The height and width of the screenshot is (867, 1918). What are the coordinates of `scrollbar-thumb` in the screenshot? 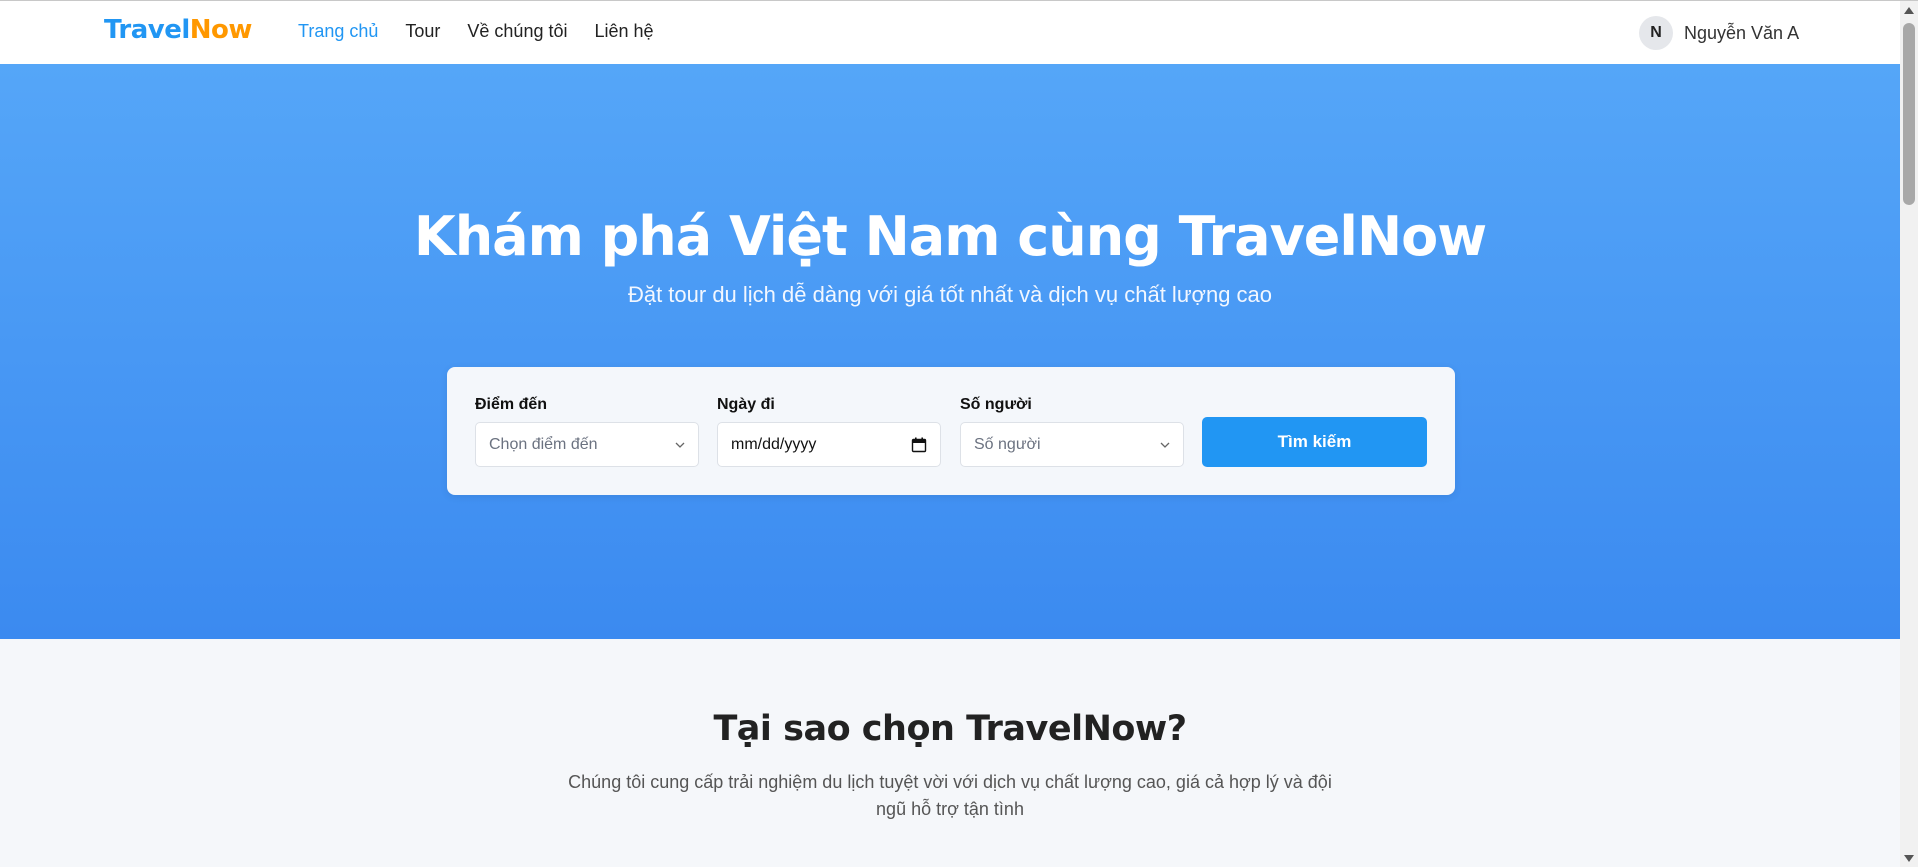 It's located at (1909, 114).